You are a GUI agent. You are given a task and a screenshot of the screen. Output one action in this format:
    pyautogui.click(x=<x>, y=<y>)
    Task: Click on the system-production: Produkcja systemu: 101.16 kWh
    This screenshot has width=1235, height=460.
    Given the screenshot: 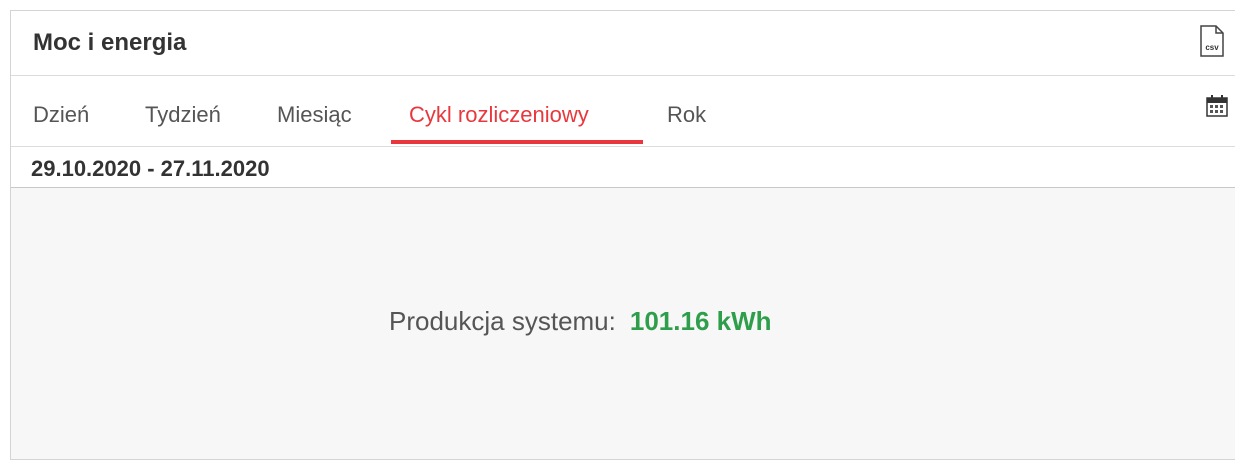 What is the action you would take?
    pyautogui.click(x=580, y=321)
    